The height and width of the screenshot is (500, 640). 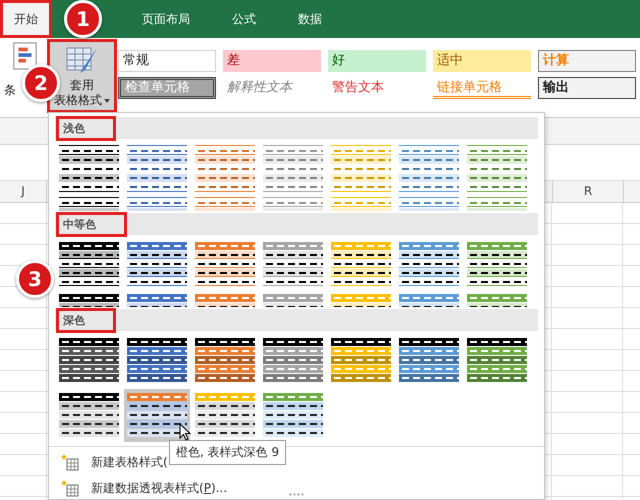 I want to click on cell-style: 差, so click(x=272, y=61).